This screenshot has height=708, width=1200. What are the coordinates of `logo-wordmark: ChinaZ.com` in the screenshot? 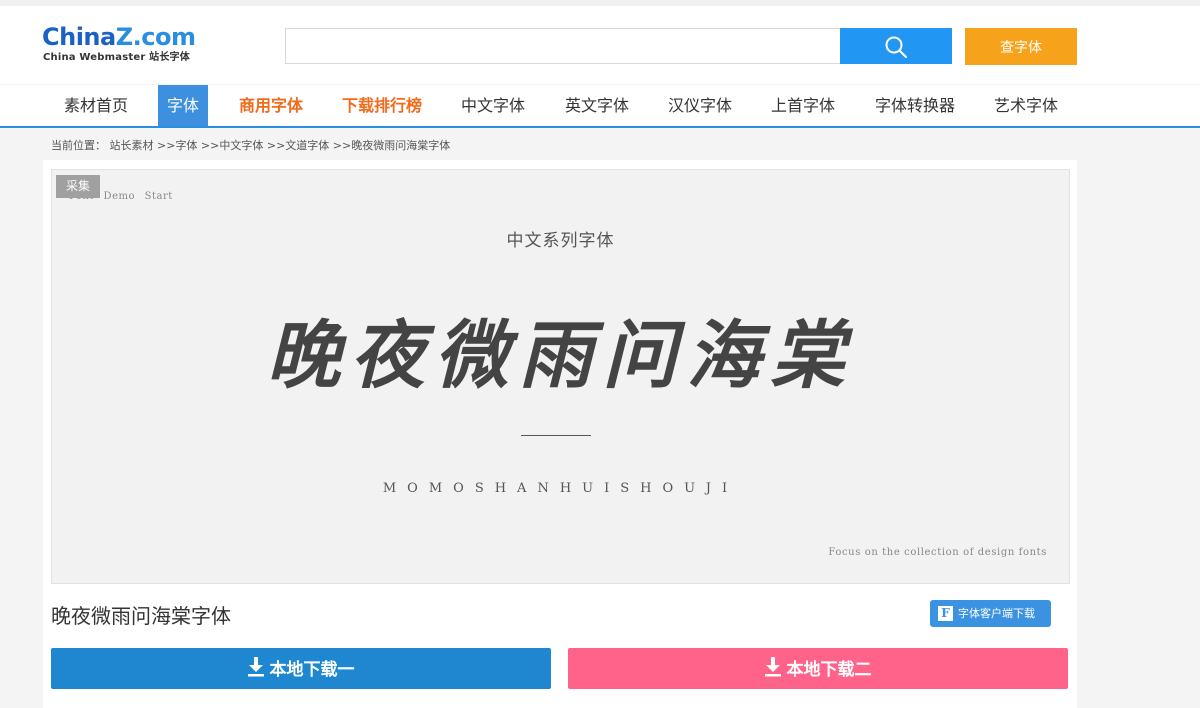 It's located at (119, 37).